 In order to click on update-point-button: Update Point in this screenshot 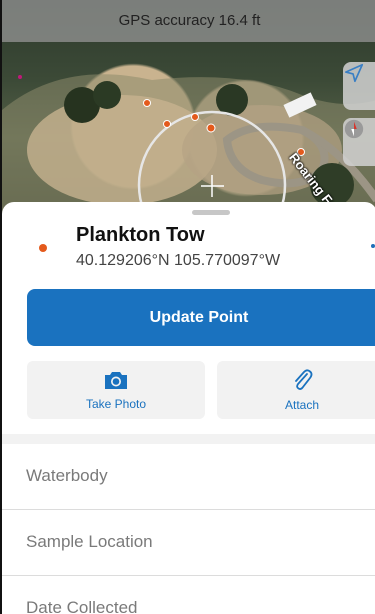, I will do `click(201, 317)`.